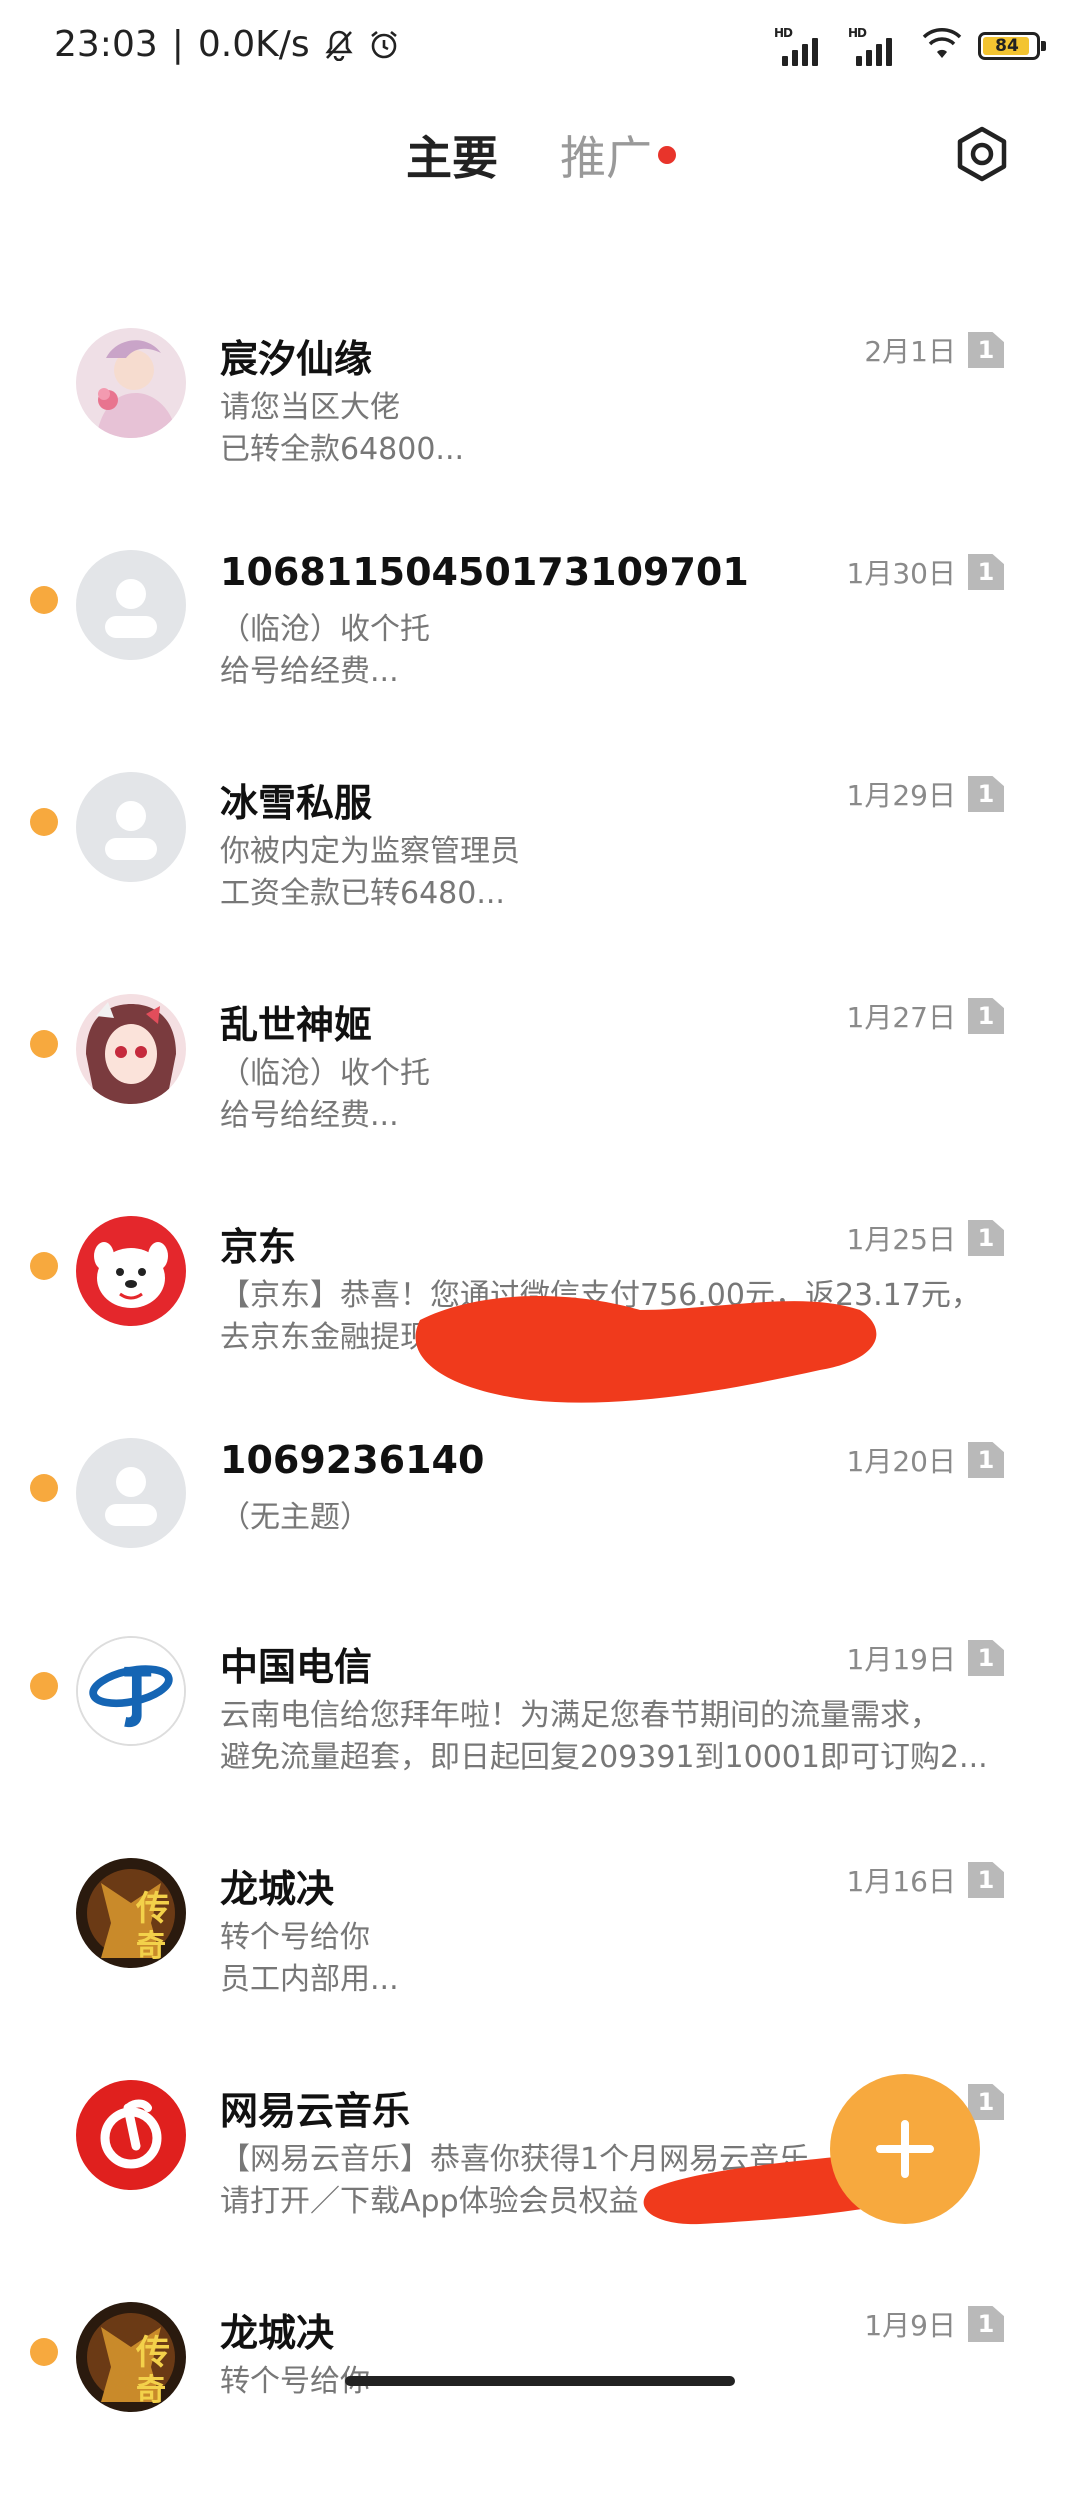 The height and width of the screenshot is (2518, 1080). Describe the element at coordinates (131, 2135) in the screenshot. I see `netease-music-logo-icon` at that location.